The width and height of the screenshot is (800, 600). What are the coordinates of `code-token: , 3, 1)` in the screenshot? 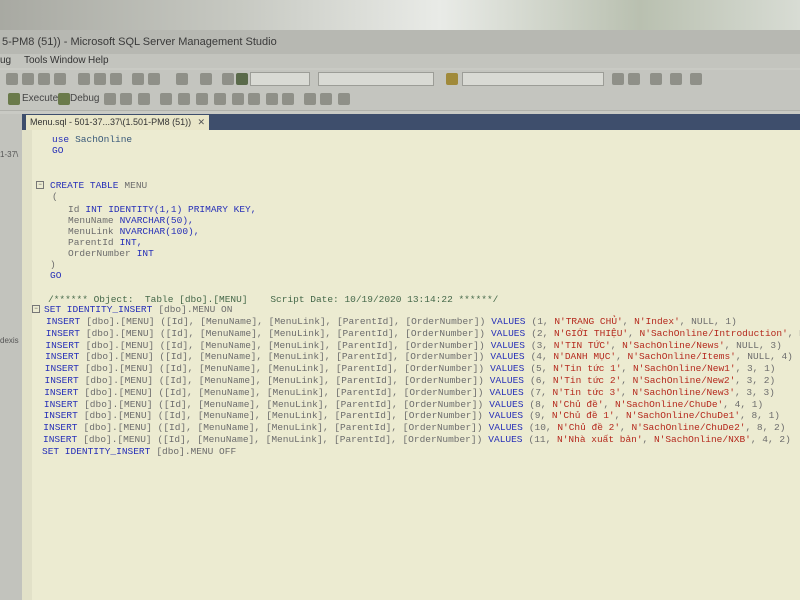 It's located at (755, 369).